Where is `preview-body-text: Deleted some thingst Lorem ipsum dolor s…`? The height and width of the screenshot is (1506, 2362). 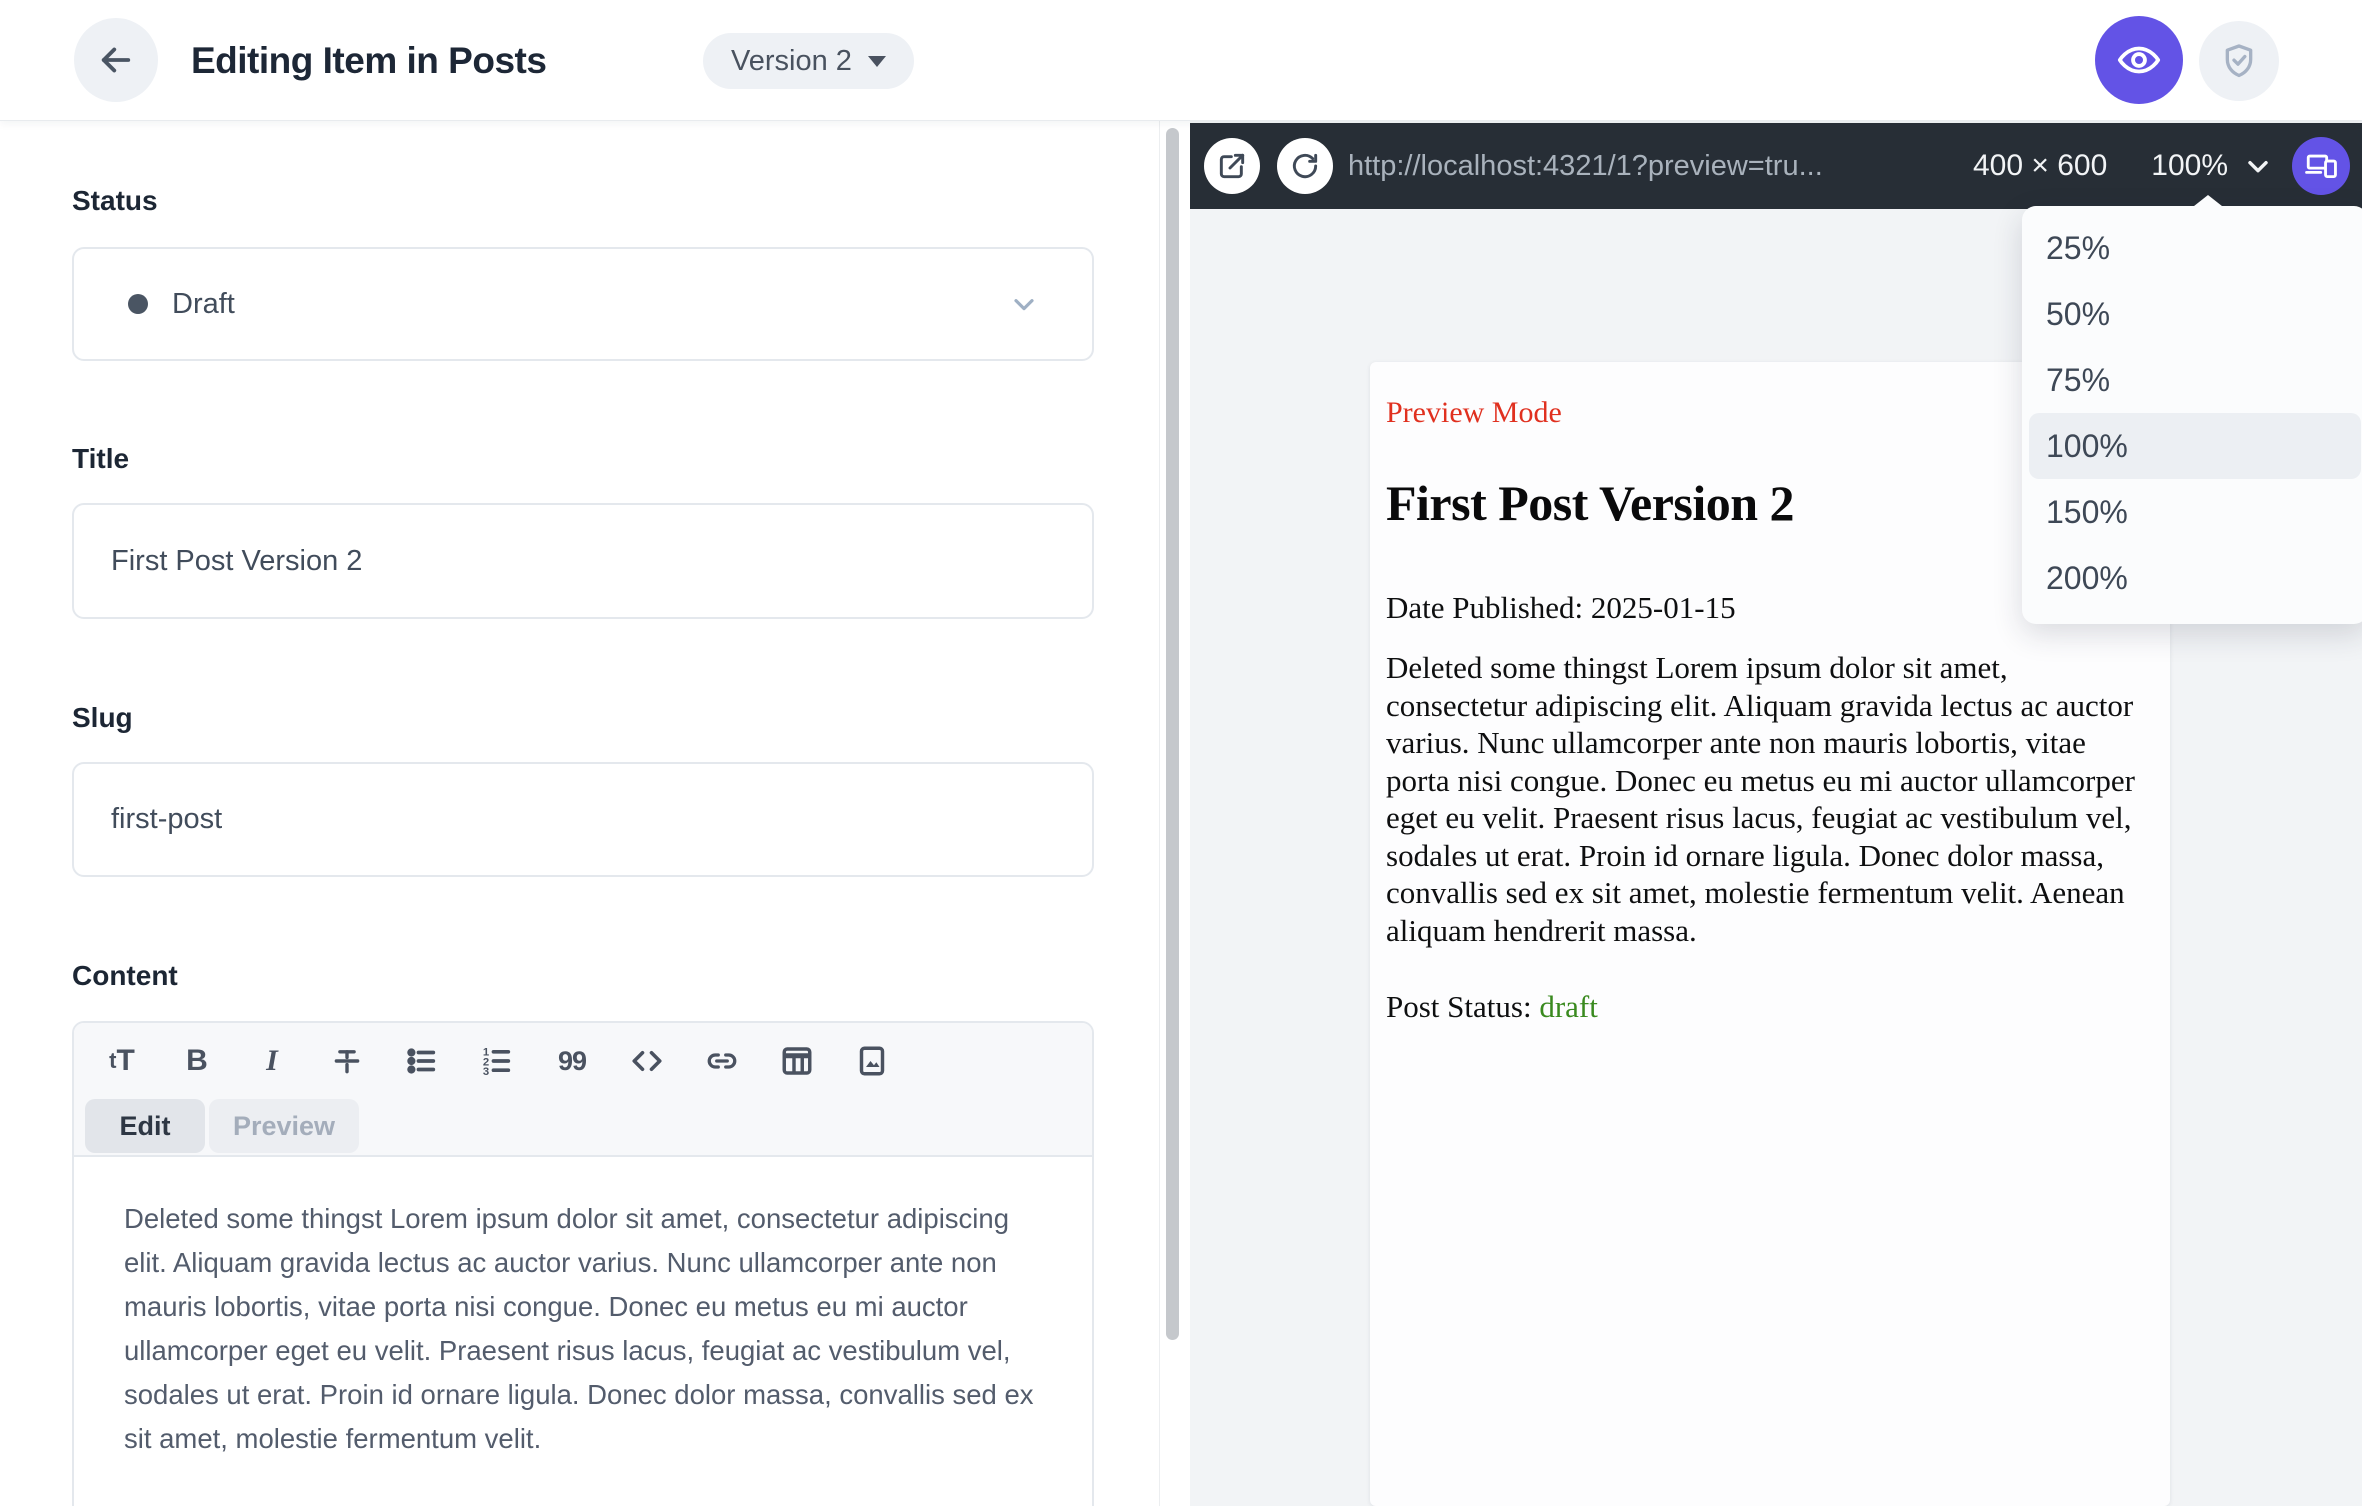
preview-body-text: Deleted some thingst Lorem ipsum dolor s… is located at coordinates (1760, 799).